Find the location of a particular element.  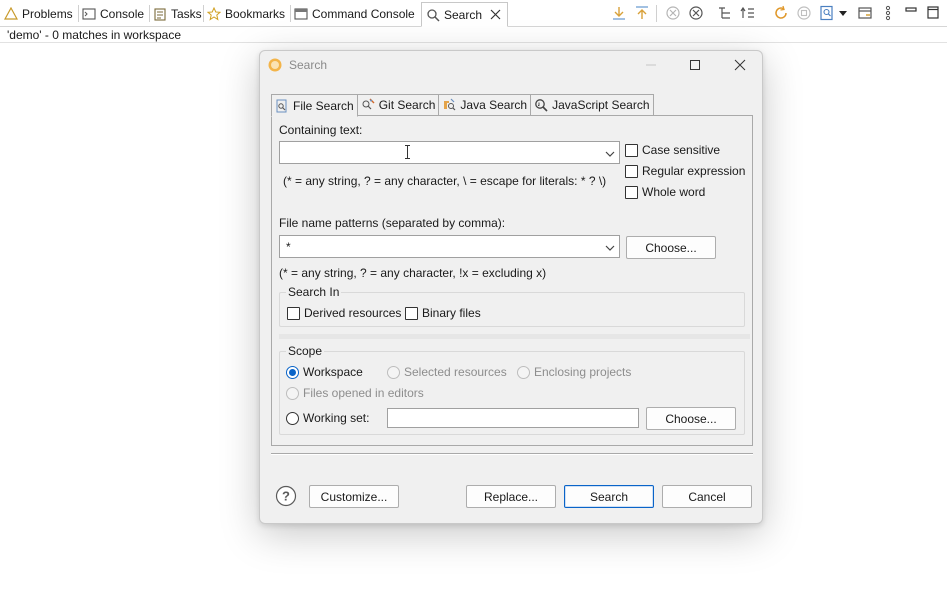

view-menu-icon is located at coordinates (888, 13).